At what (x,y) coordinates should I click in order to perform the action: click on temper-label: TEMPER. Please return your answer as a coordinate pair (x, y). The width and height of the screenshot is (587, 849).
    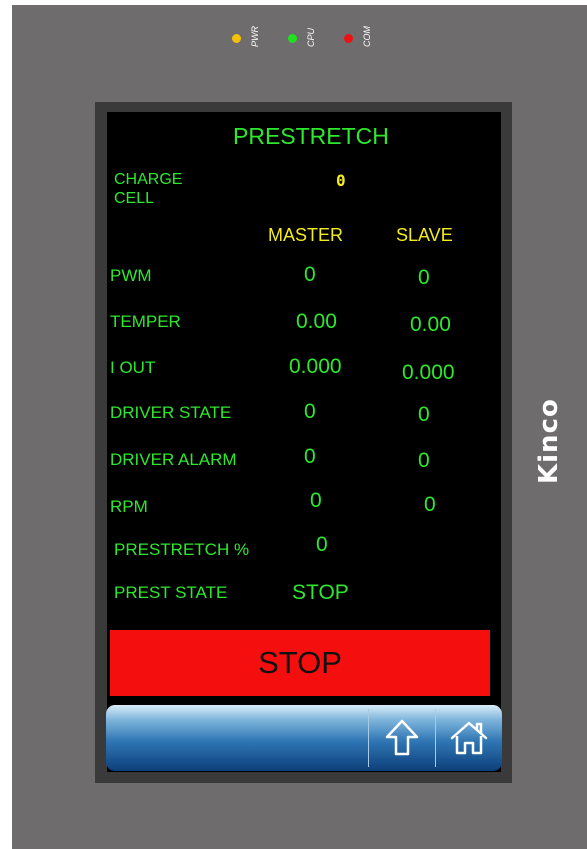
    Looking at the image, I should click on (145, 321).